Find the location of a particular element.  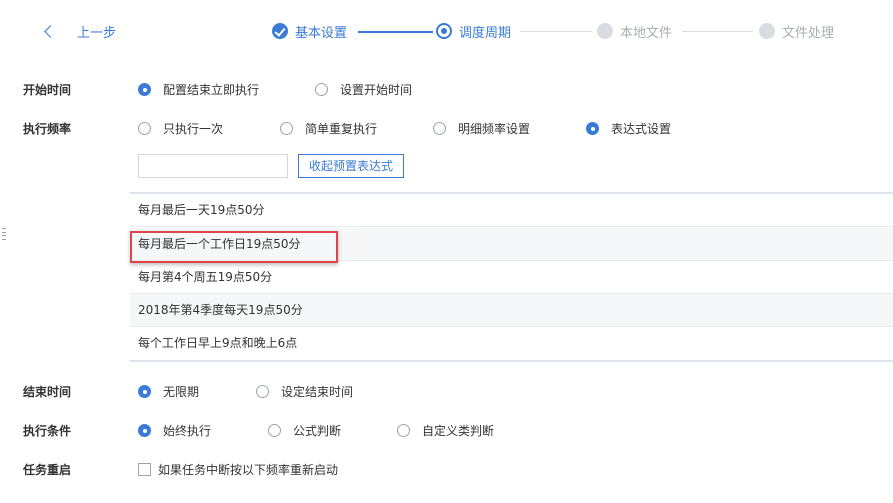

run-once-radio: 只执行一次 is located at coordinates (180, 128).